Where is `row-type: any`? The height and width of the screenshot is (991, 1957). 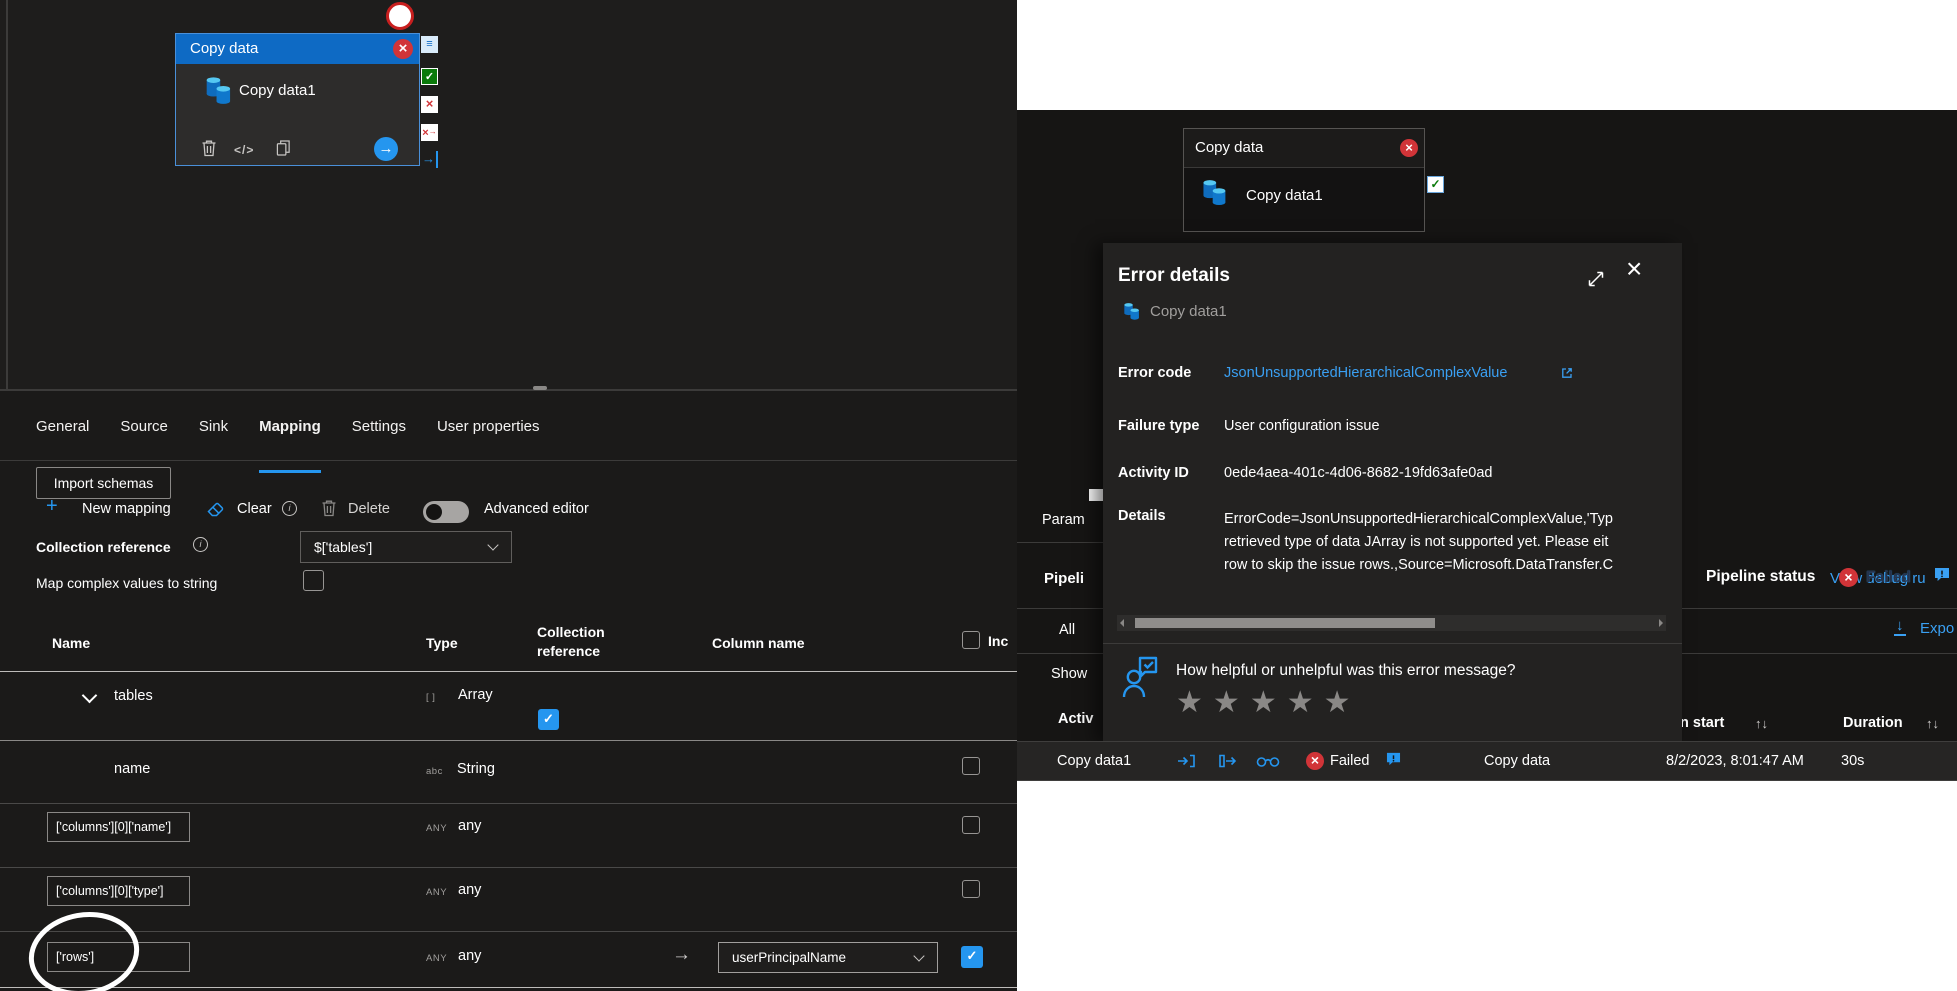 row-type: any is located at coordinates (470, 890).